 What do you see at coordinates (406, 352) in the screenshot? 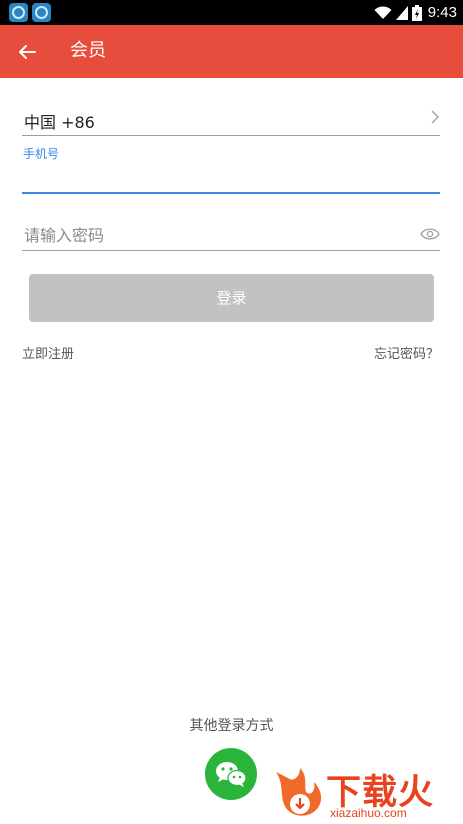
I see `forgot-password-link: 忘记密码？` at bounding box center [406, 352].